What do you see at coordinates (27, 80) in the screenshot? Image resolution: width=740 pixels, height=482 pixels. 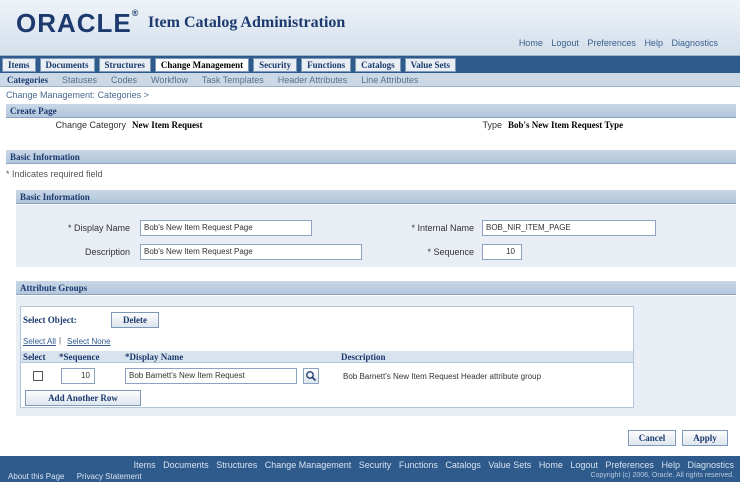 I see `subtab-categories: Categories` at bounding box center [27, 80].